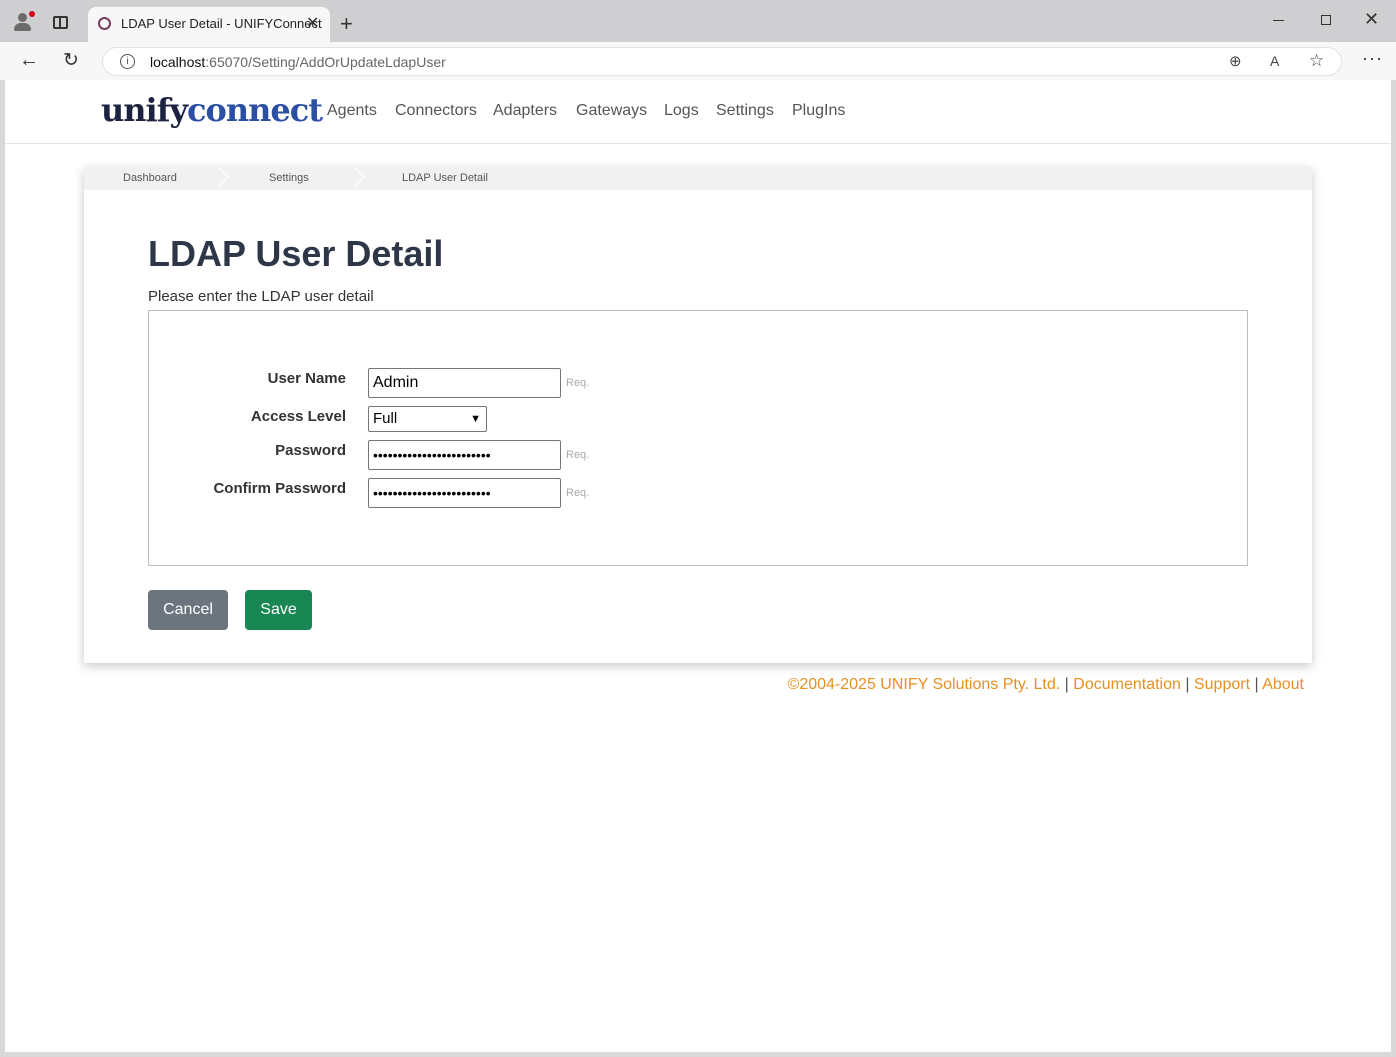 Image resolution: width=1396 pixels, height=1057 pixels. What do you see at coordinates (464, 493) in the screenshot?
I see `confirm-password-input: ••••••••••••••••••••••••` at bounding box center [464, 493].